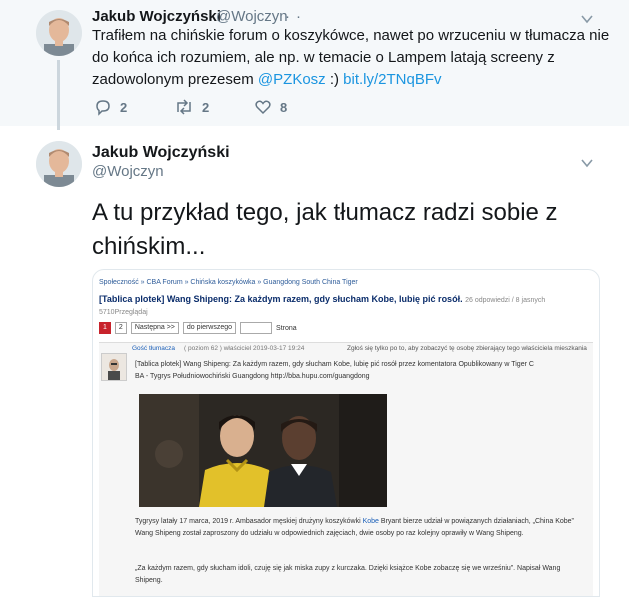 This screenshot has width=629, height=597. What do you see at coordinates (256, 328) in the screenshot?
I see `page-input` at bounding box center [256, 328].